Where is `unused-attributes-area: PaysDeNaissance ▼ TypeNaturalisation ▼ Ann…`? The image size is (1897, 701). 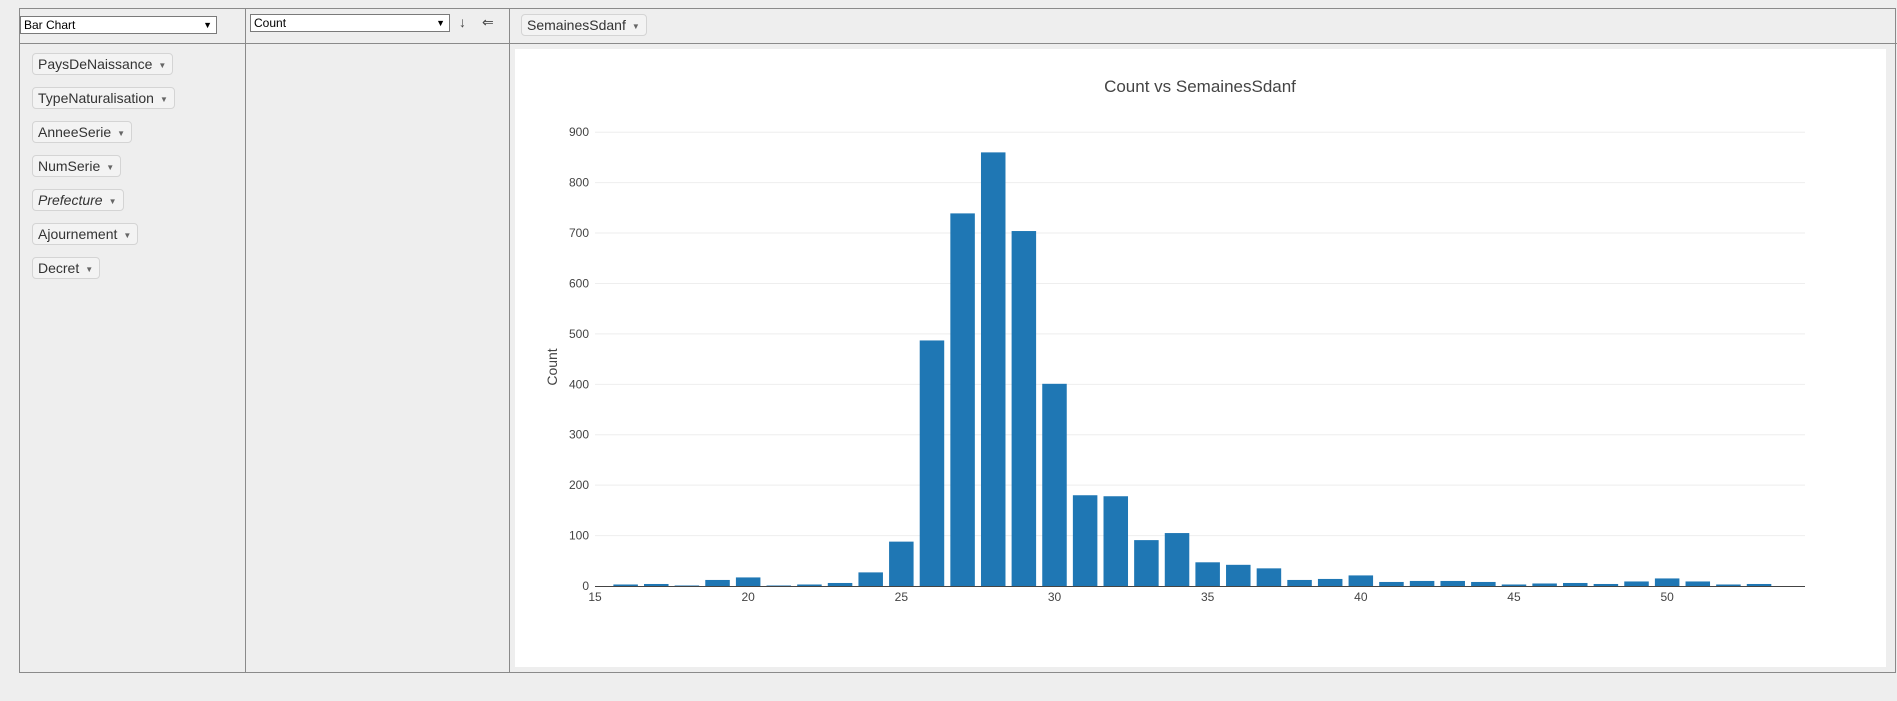 unused-attributes-area: PaysDeNaissance ▼ TypeNaturalisation ▼ Ann… is located at coordinates (133, 358).